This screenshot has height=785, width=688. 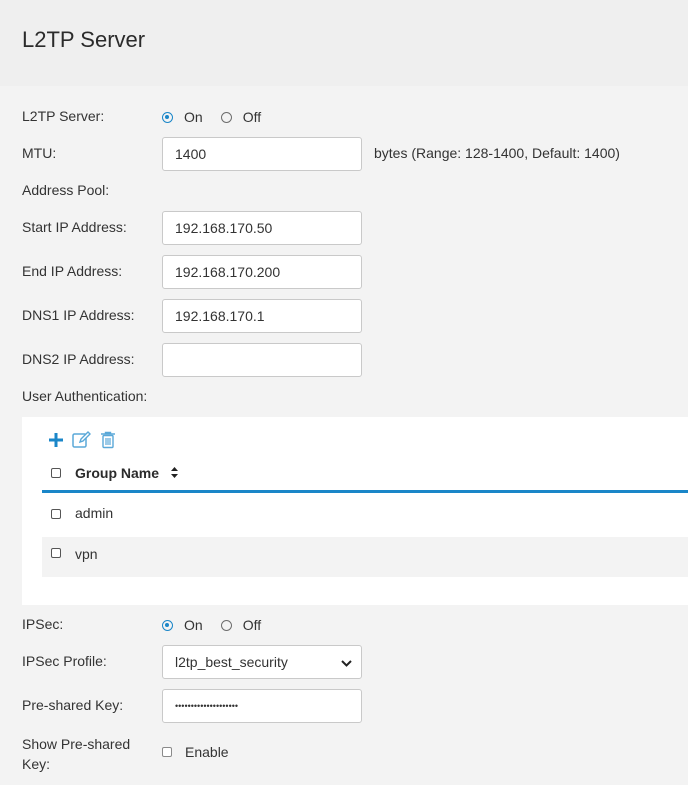 I want to click on l2tp-server-radio-group: On Off, so click(x=220, y=117).